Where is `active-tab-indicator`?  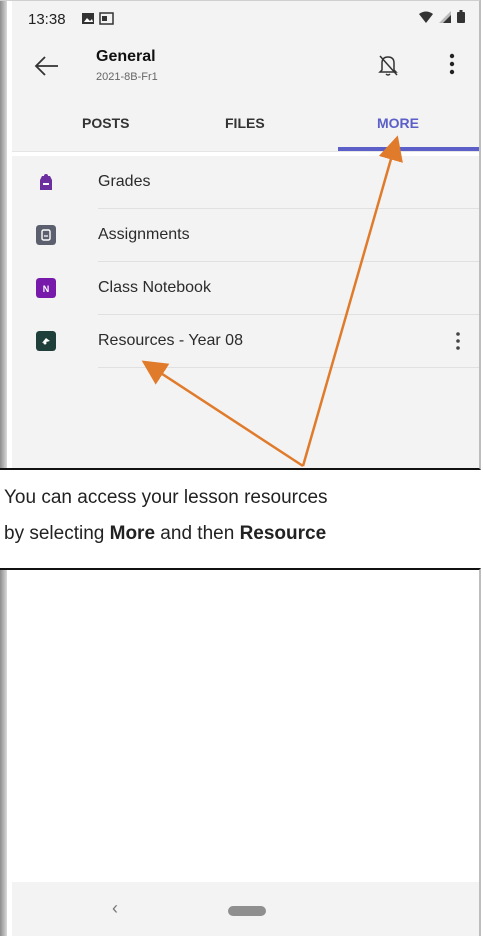
active-tab-indicator is located at coordinates (408, 149).